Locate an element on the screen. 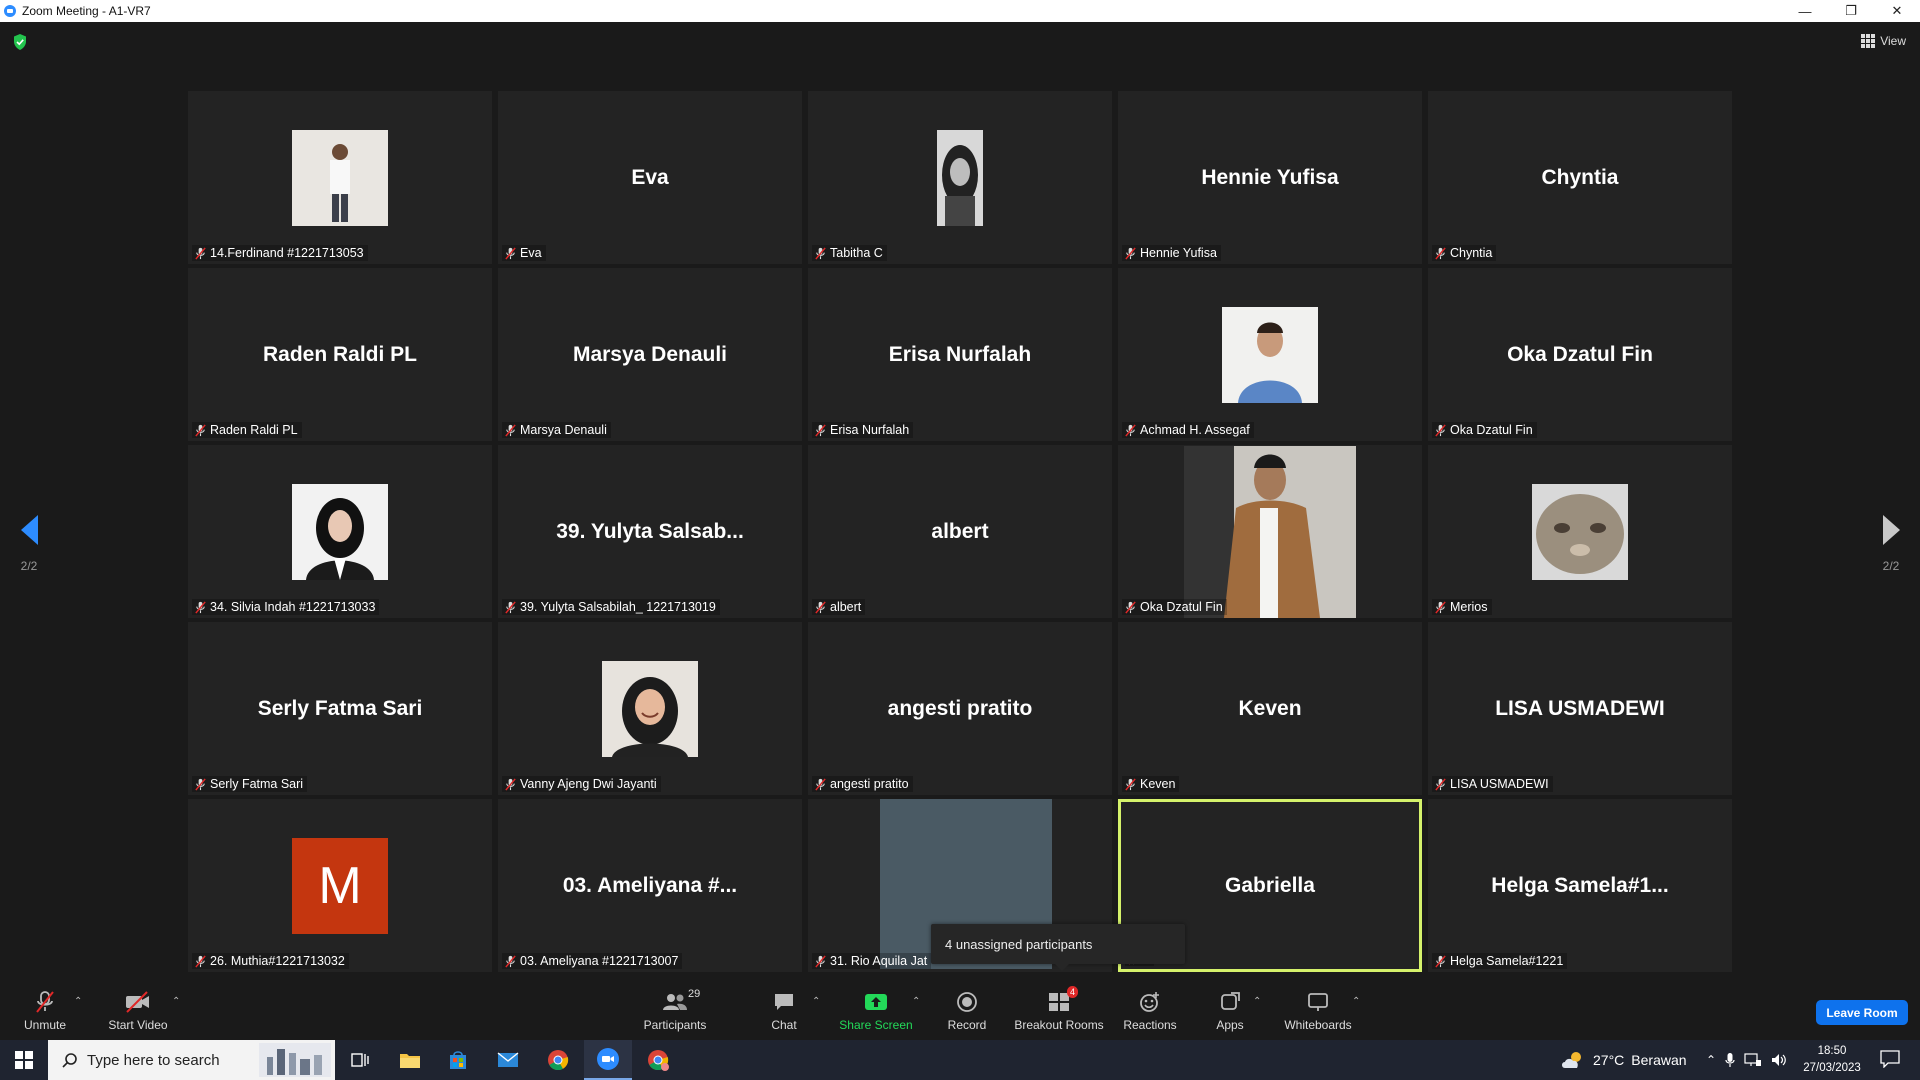 The image size is (1920, 1080). participant-tile: Tabitha C is located at coordinates (960, 177).